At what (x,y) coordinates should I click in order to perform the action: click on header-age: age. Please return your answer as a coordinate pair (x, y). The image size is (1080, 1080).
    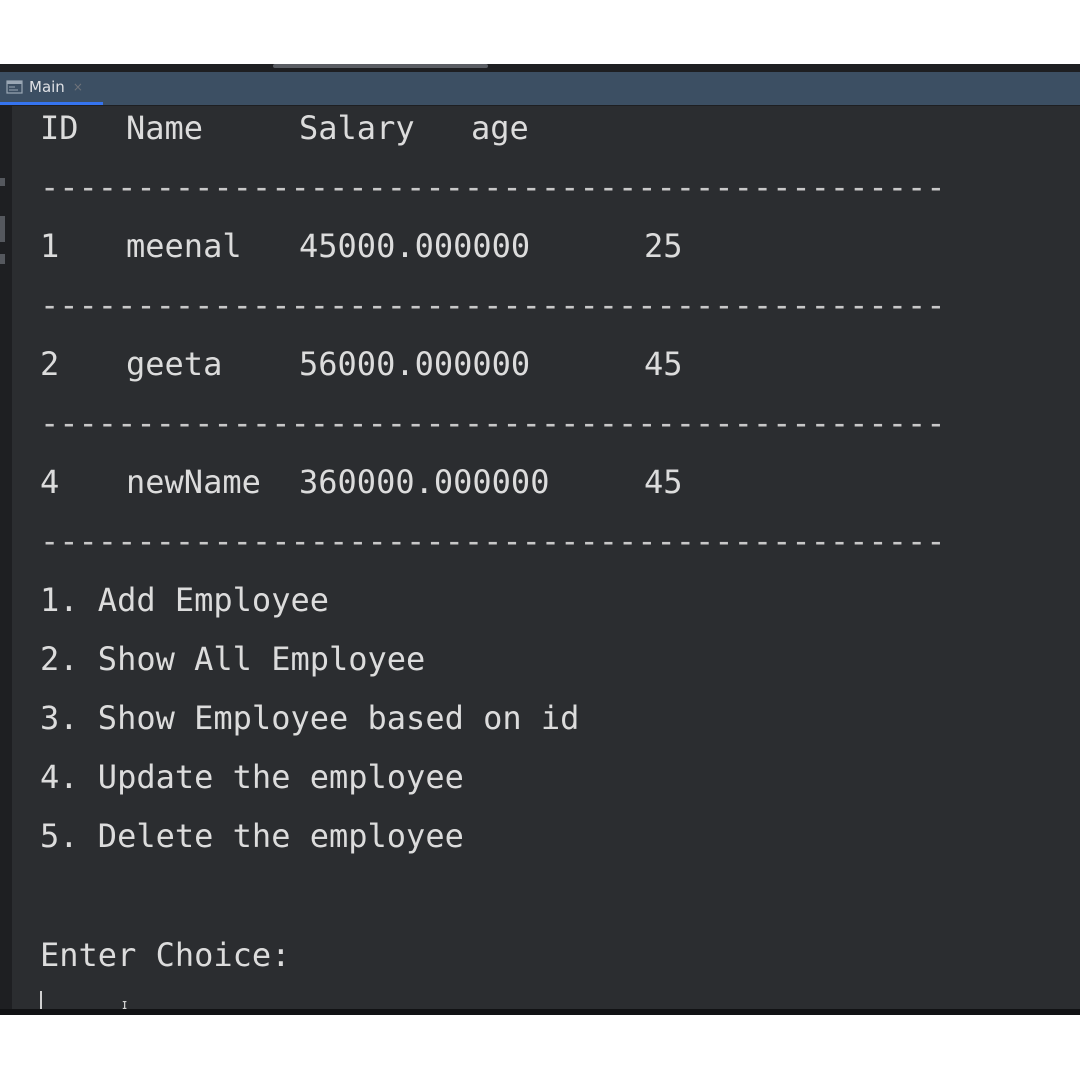
    Looking at the image, I should click on (500, 128).